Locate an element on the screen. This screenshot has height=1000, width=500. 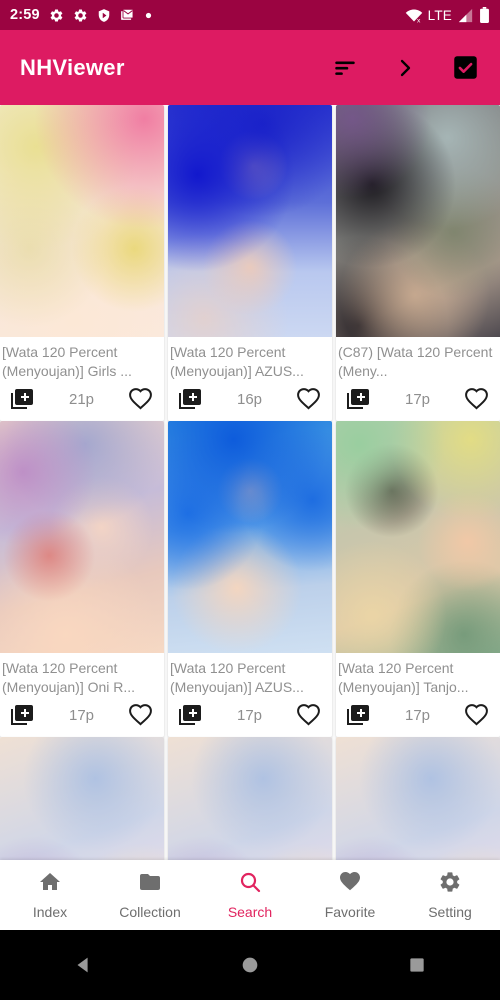
card-footer: 21p is located at coordinates (82, 402).